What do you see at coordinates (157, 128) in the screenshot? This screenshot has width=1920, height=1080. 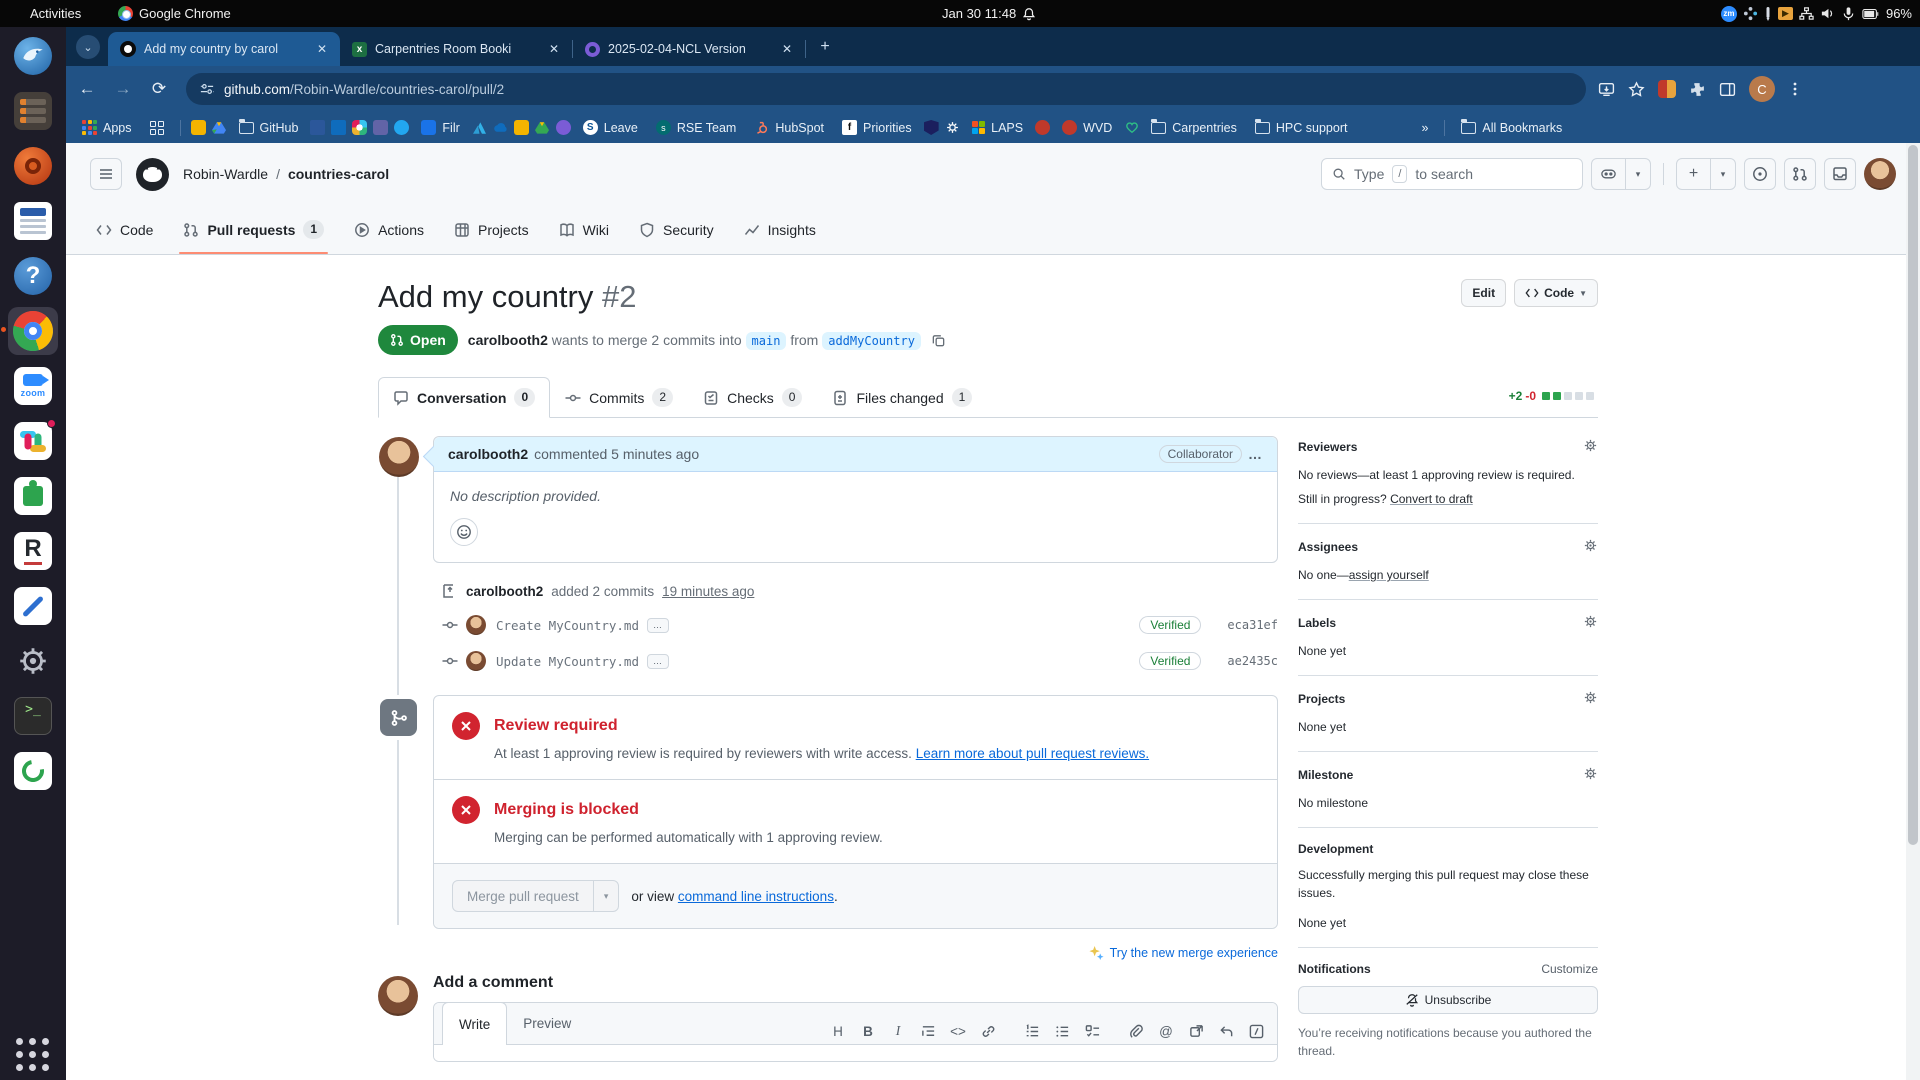 I see `bookmark-grid-only` at bounding box center [157, 128].